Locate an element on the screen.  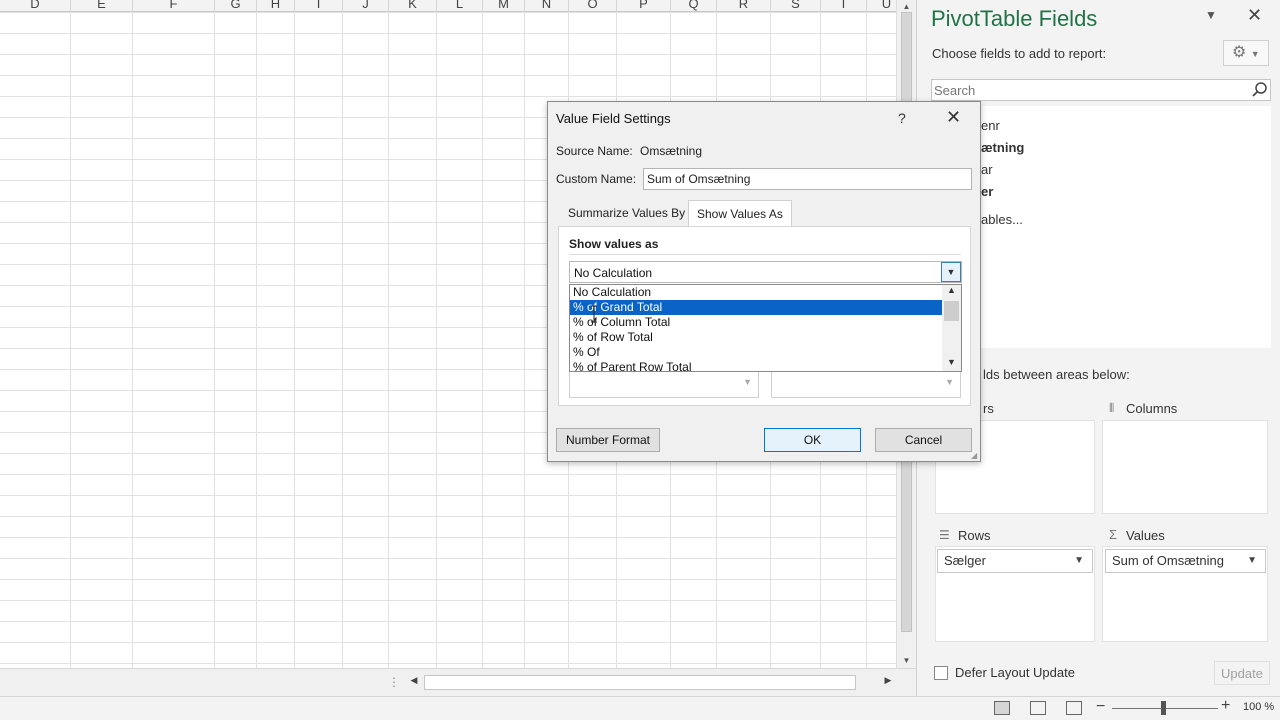
selected-calculation: No Calculation is located at coordinates (613, 273).